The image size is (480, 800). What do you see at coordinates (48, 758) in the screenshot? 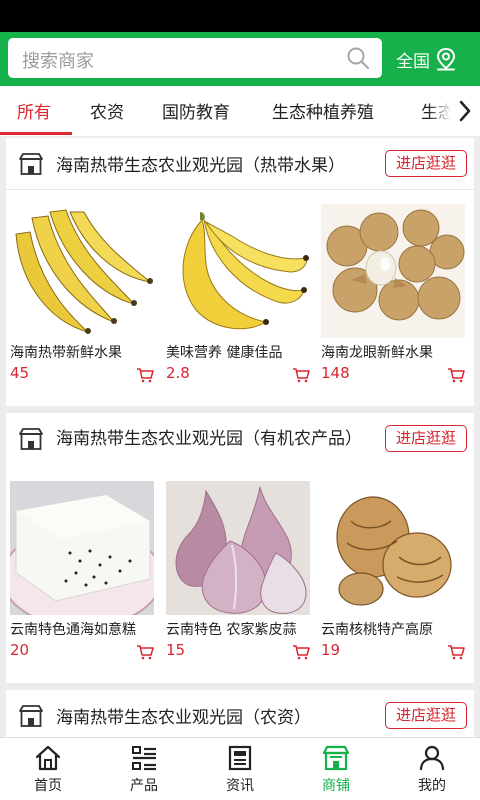
I see `home-icon` at bounding box center [48, 758].